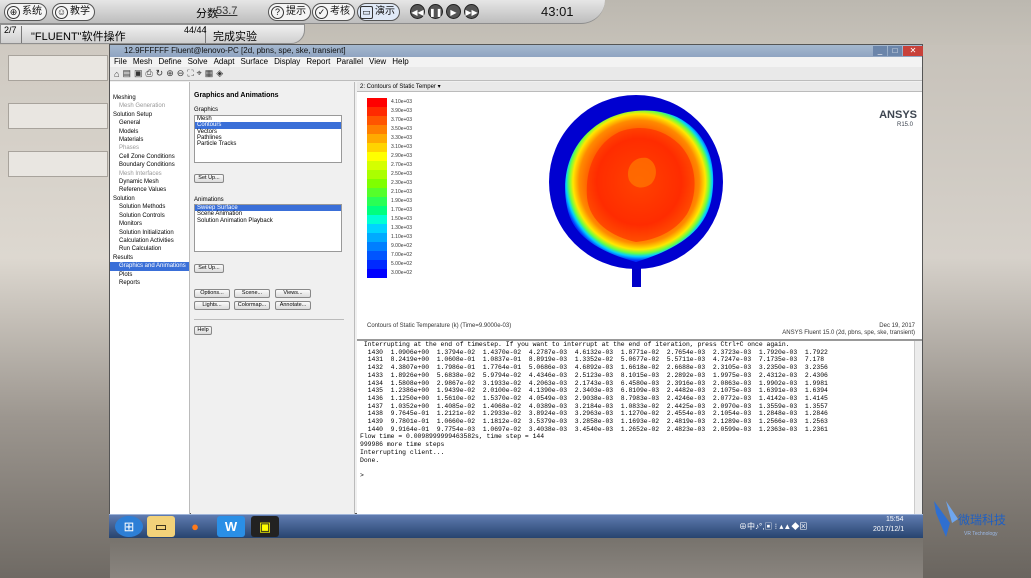  I want to click on nav-item: Graphics and Animations, so click(149, 266).